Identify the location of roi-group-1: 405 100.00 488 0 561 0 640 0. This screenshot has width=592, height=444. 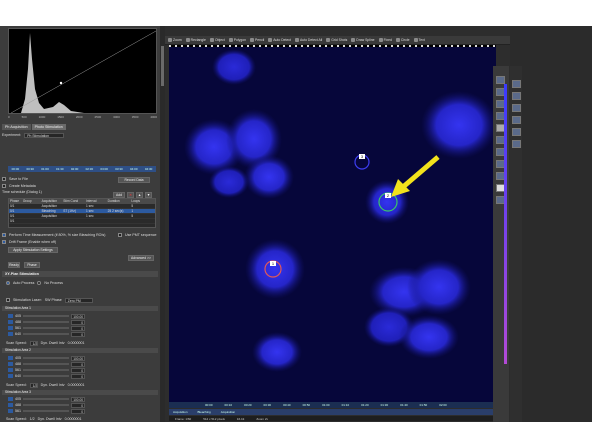
(46, 325).